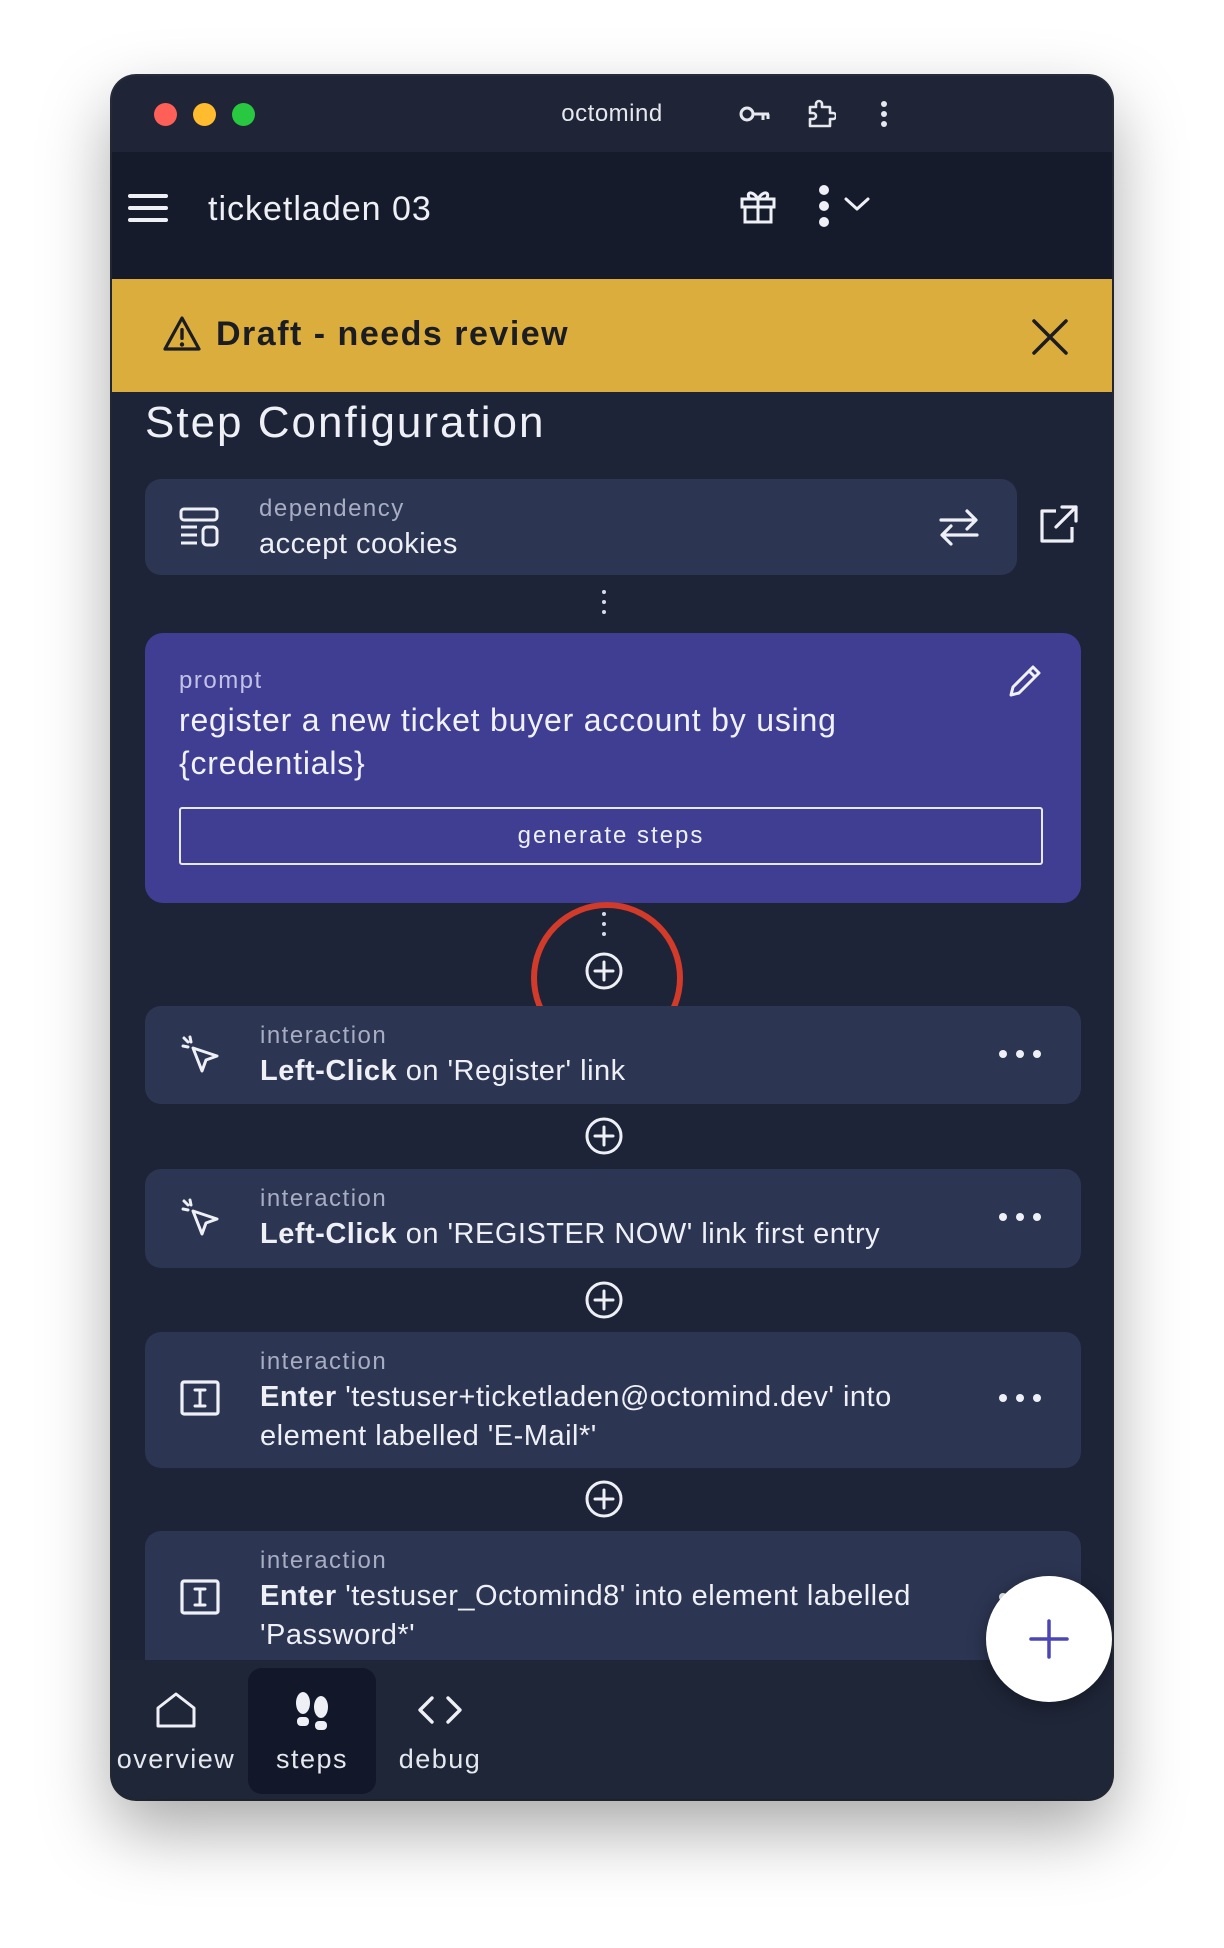 Image resolution: width=1224 pixels, height=1948 pixels. I want to click on dependency-value: accept cookies, so click(358, 544).